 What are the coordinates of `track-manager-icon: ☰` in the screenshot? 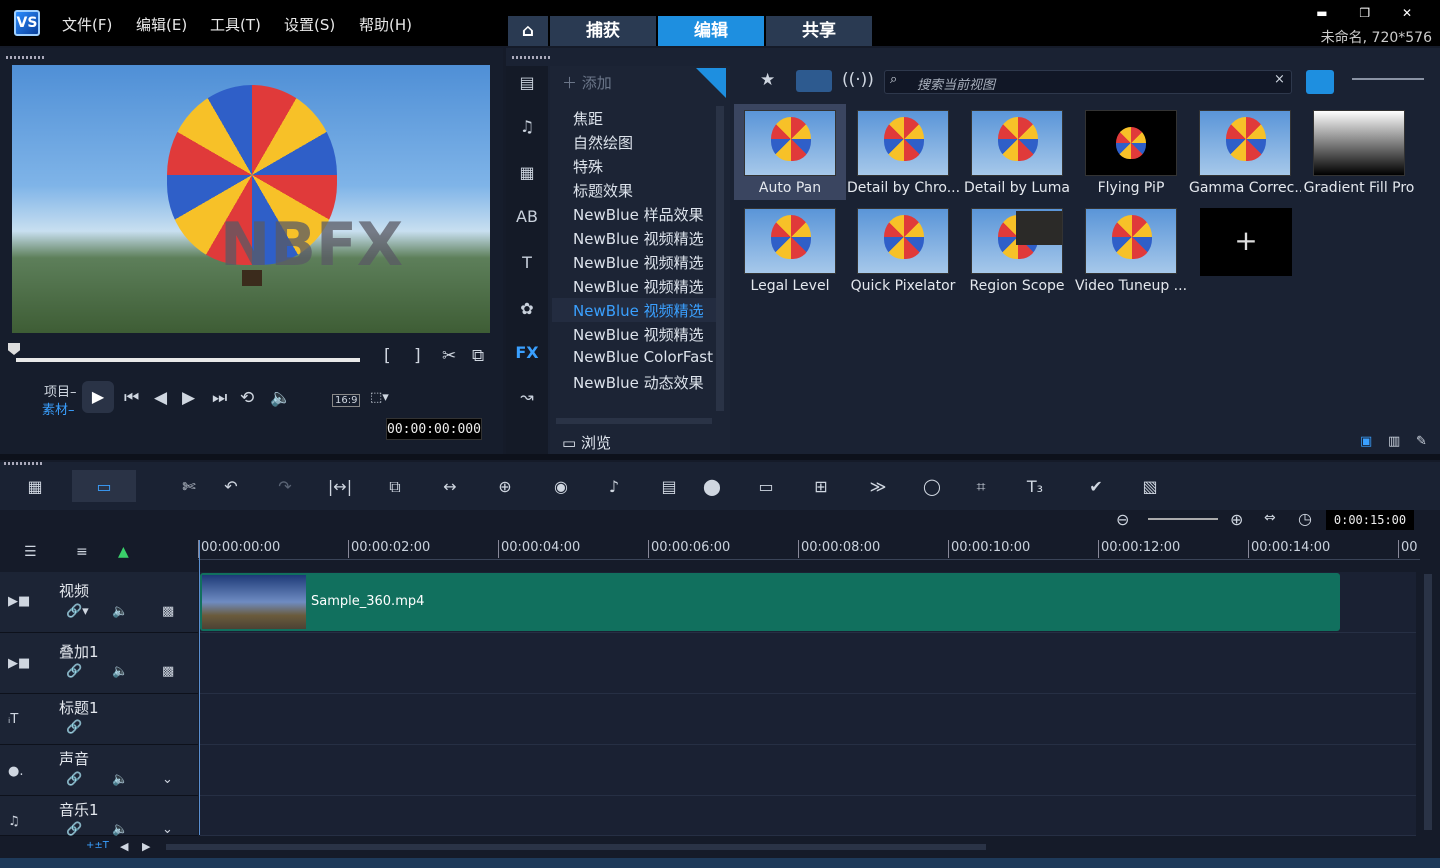 It's located at (30, 552).